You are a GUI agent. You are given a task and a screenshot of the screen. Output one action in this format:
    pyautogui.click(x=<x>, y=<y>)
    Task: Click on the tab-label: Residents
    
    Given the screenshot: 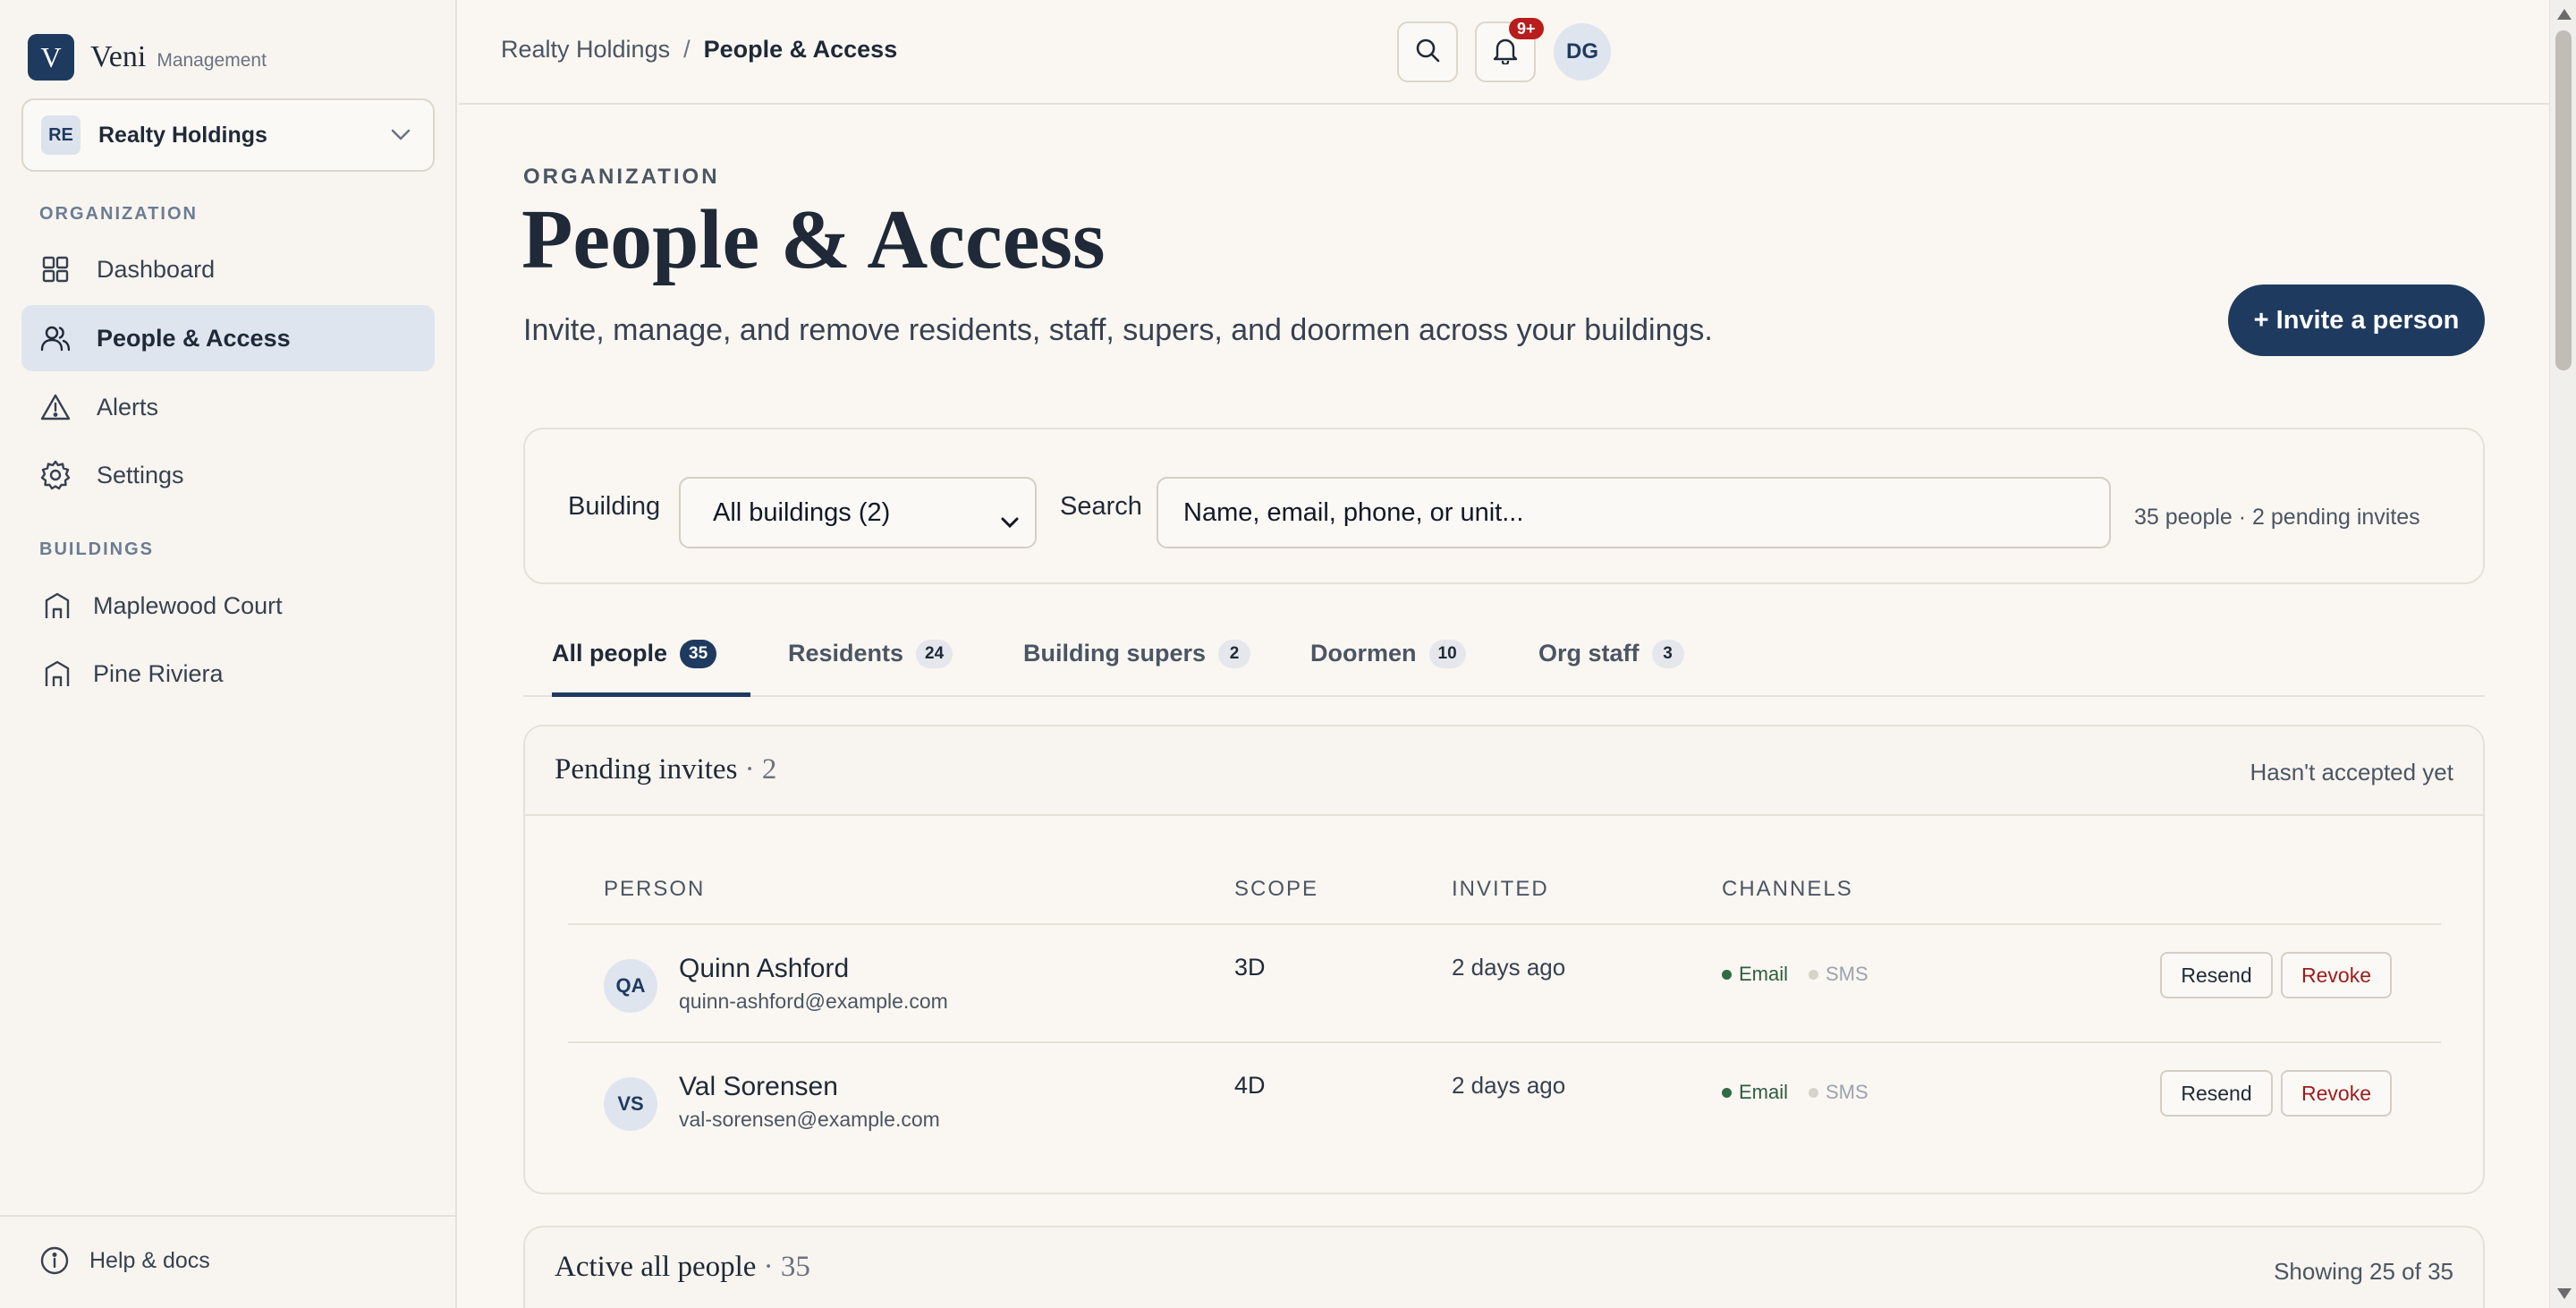 What is the action you would take?
    pyautogui.click(x=846, y=653)
    